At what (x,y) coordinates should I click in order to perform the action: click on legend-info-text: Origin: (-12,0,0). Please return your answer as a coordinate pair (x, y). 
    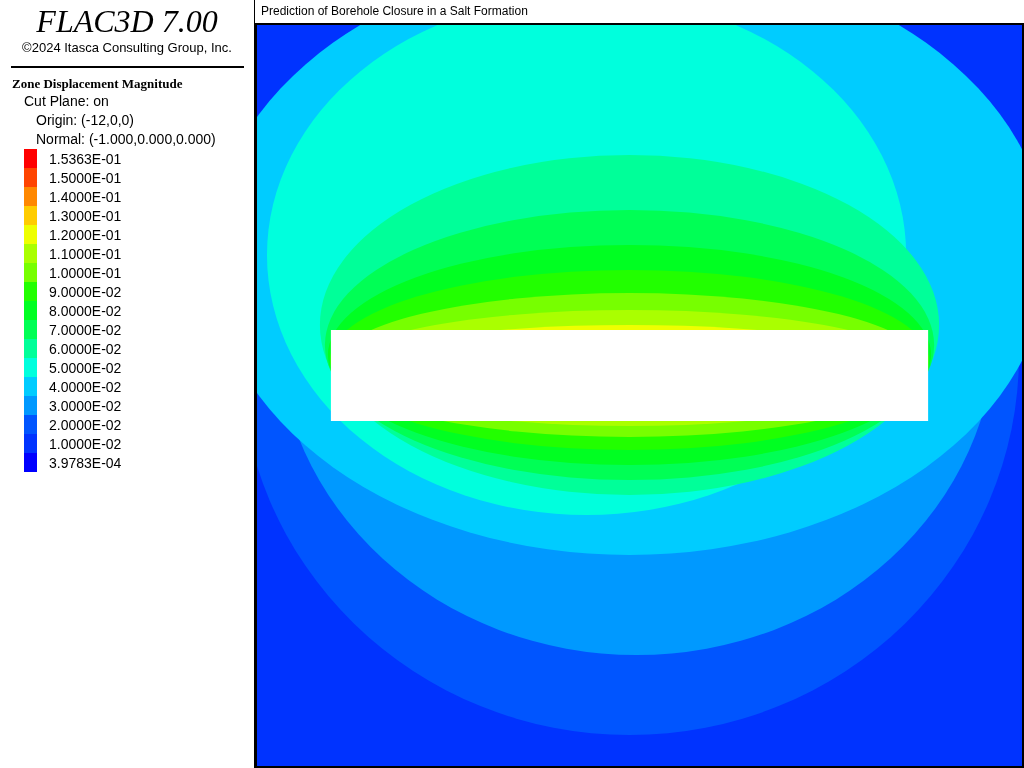
    Looking at the image, I should click on (86, 120).